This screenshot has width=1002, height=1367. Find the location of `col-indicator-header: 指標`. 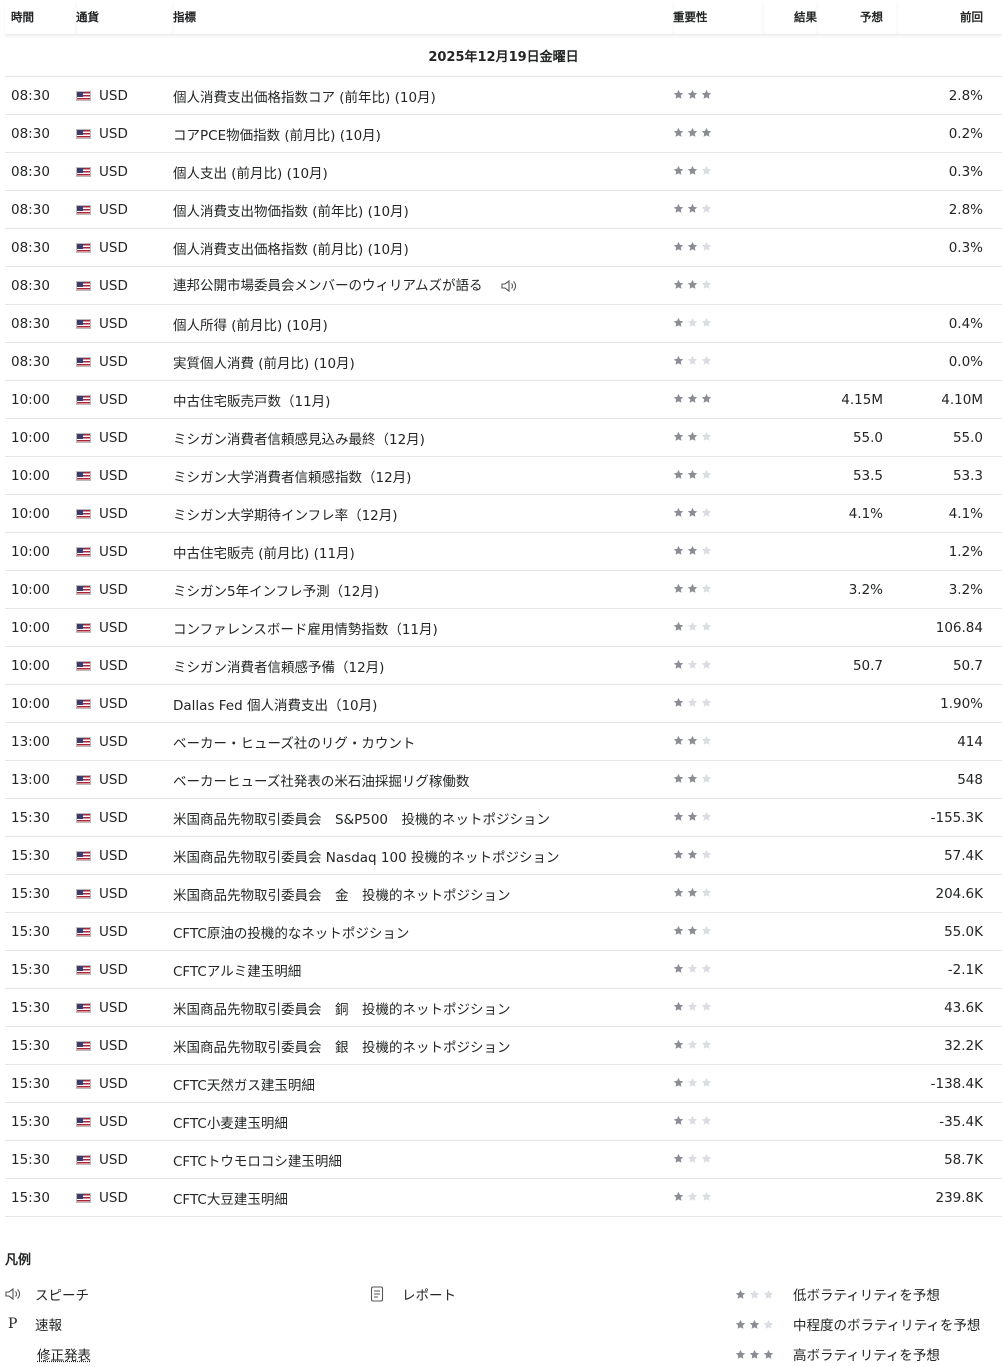

col-indicator-header: 指標 is located at coordinates (423, 17).